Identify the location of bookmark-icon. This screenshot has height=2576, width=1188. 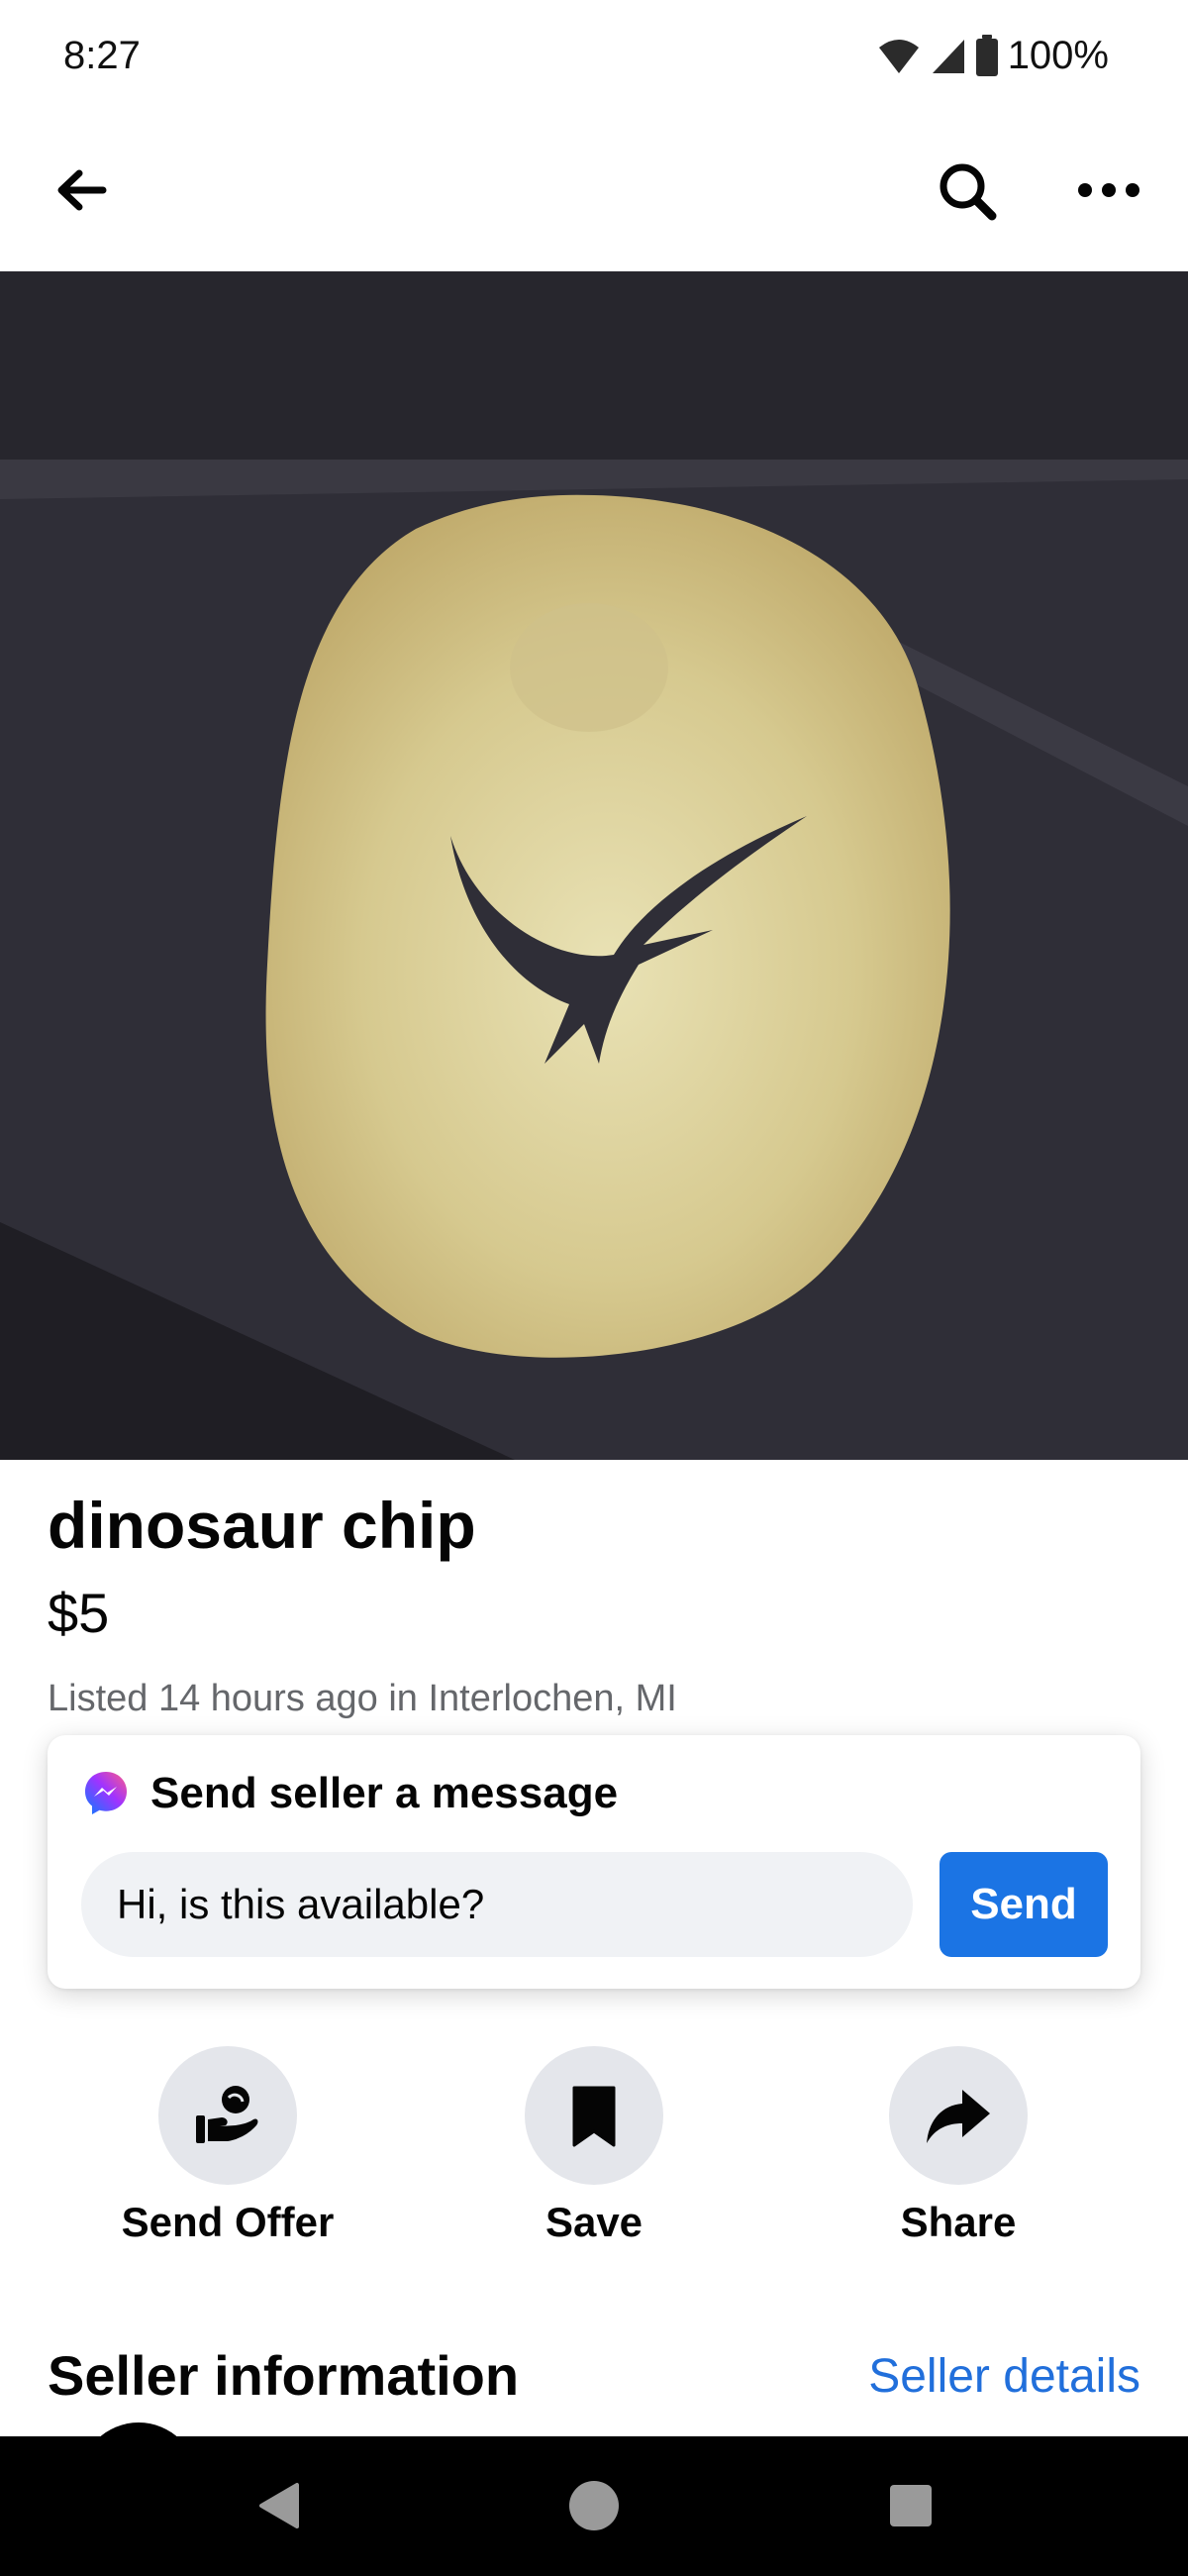
(594, 2116).